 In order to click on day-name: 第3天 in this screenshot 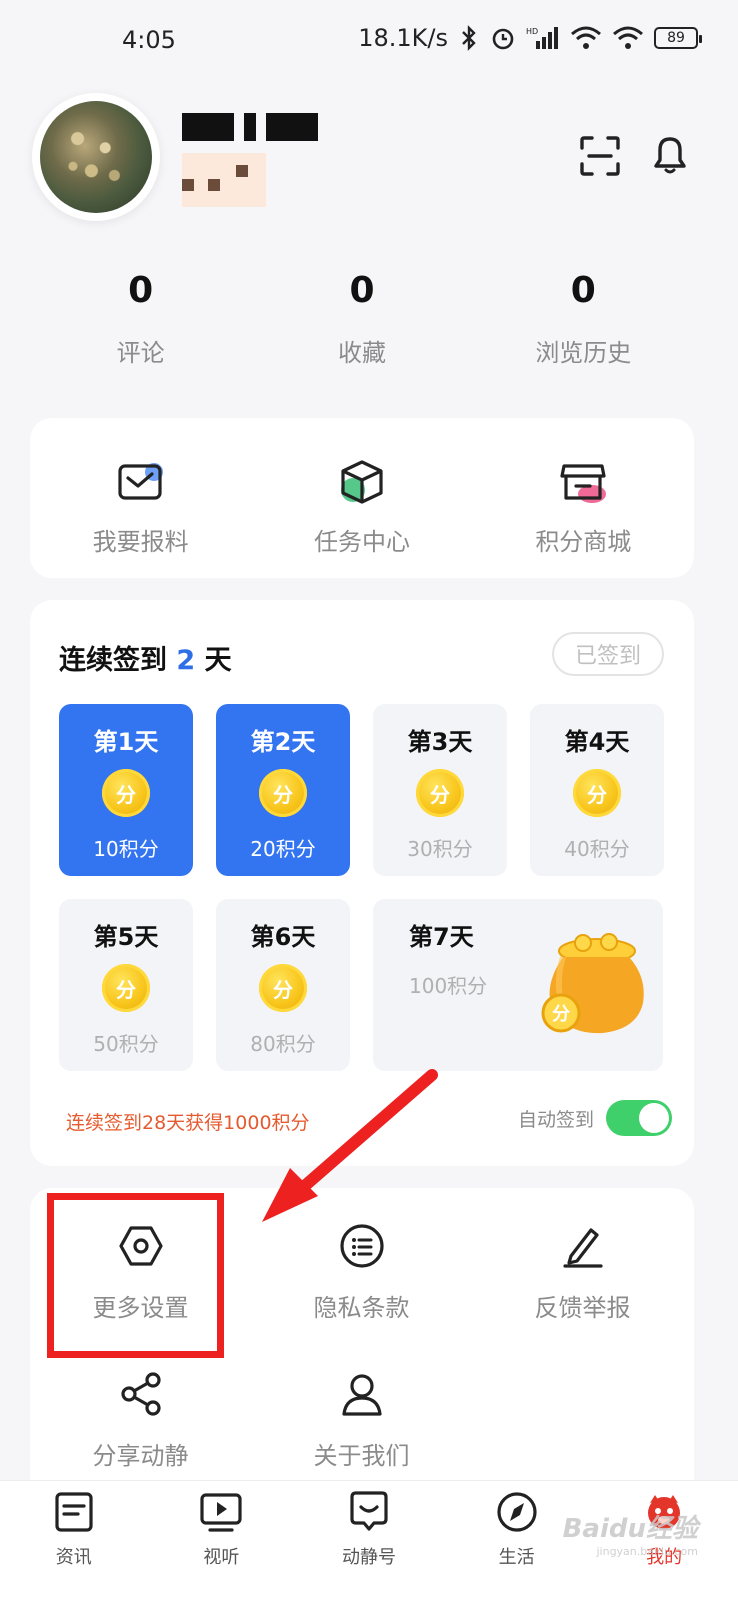, I will do `click(440, 742)`.